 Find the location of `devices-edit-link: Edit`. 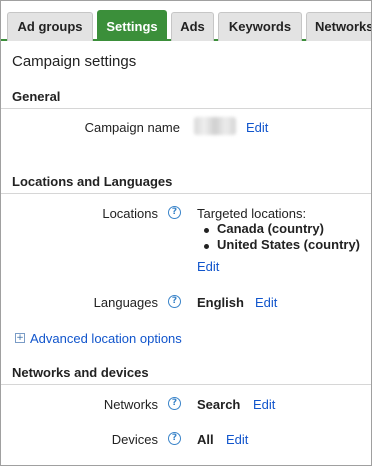

devices-edit-link: Edit is located at coordinates (237, 439).